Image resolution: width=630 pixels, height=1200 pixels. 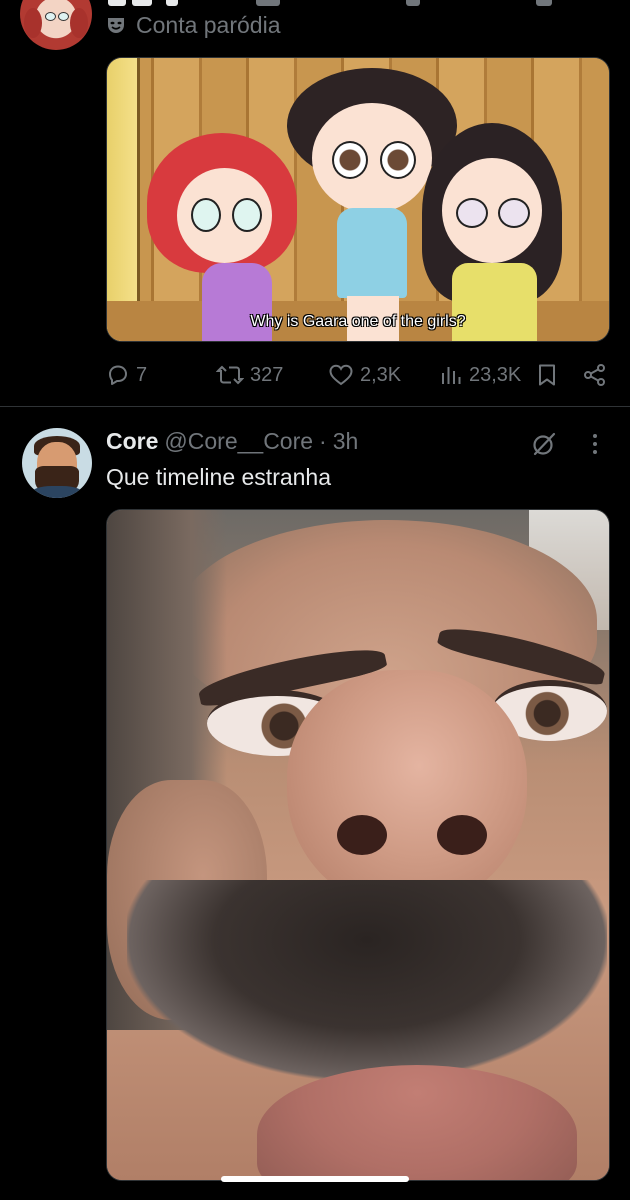 I want to click on character-red-face, so click(x=224, y=215).